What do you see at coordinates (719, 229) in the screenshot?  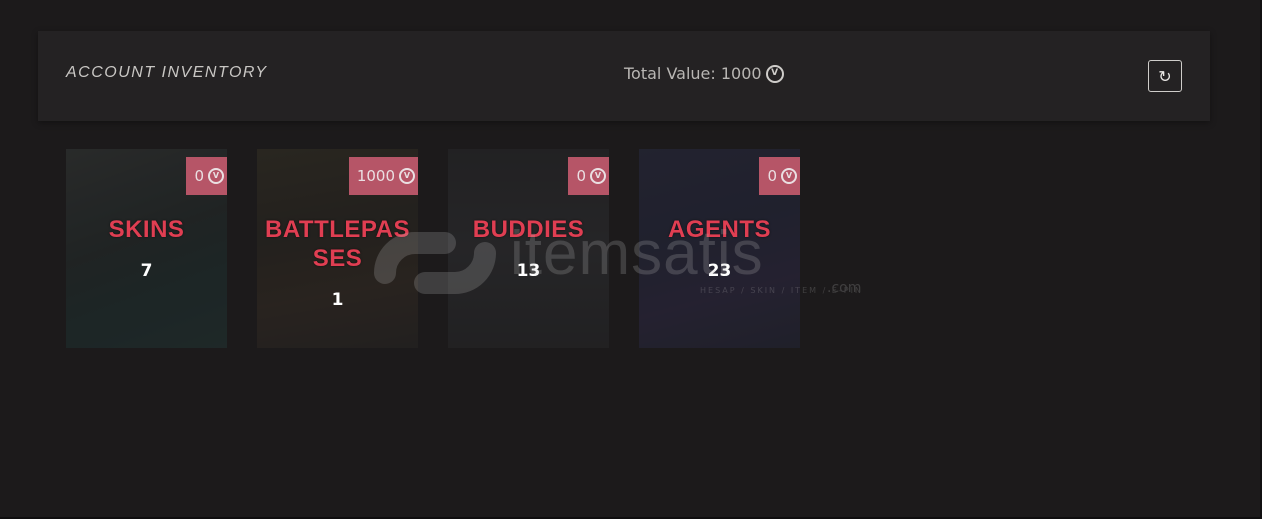 I see `category-title: AGENTS` at bounding box center [719, 229].